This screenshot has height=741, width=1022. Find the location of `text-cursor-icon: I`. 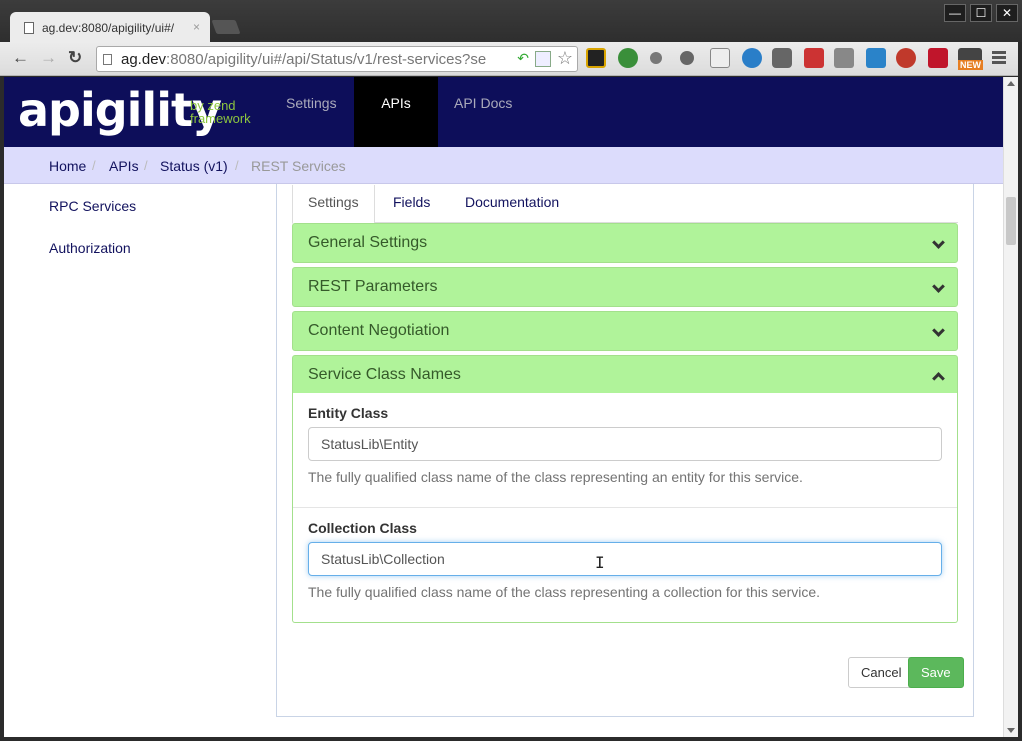

text-cursor-icon: I is located at coordinates (600, 562).